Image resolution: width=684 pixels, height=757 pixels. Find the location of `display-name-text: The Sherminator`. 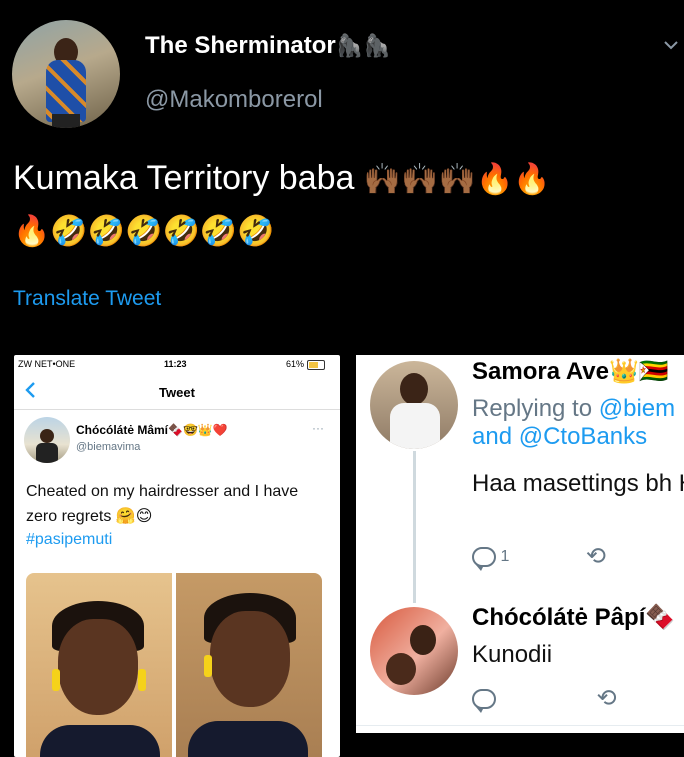

display-name-text: The Sherminator is located at coordinates (240, 45).